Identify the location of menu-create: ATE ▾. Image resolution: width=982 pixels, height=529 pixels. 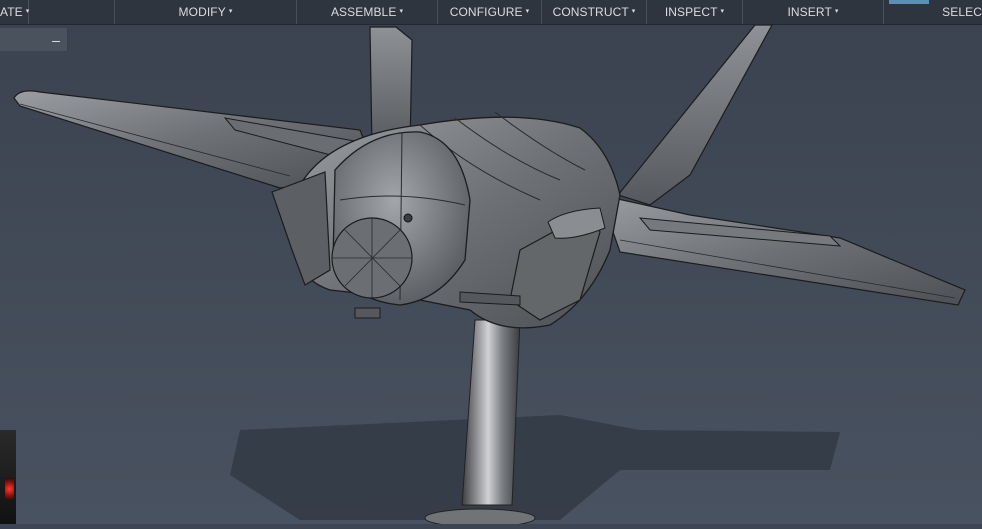
(14, 12).